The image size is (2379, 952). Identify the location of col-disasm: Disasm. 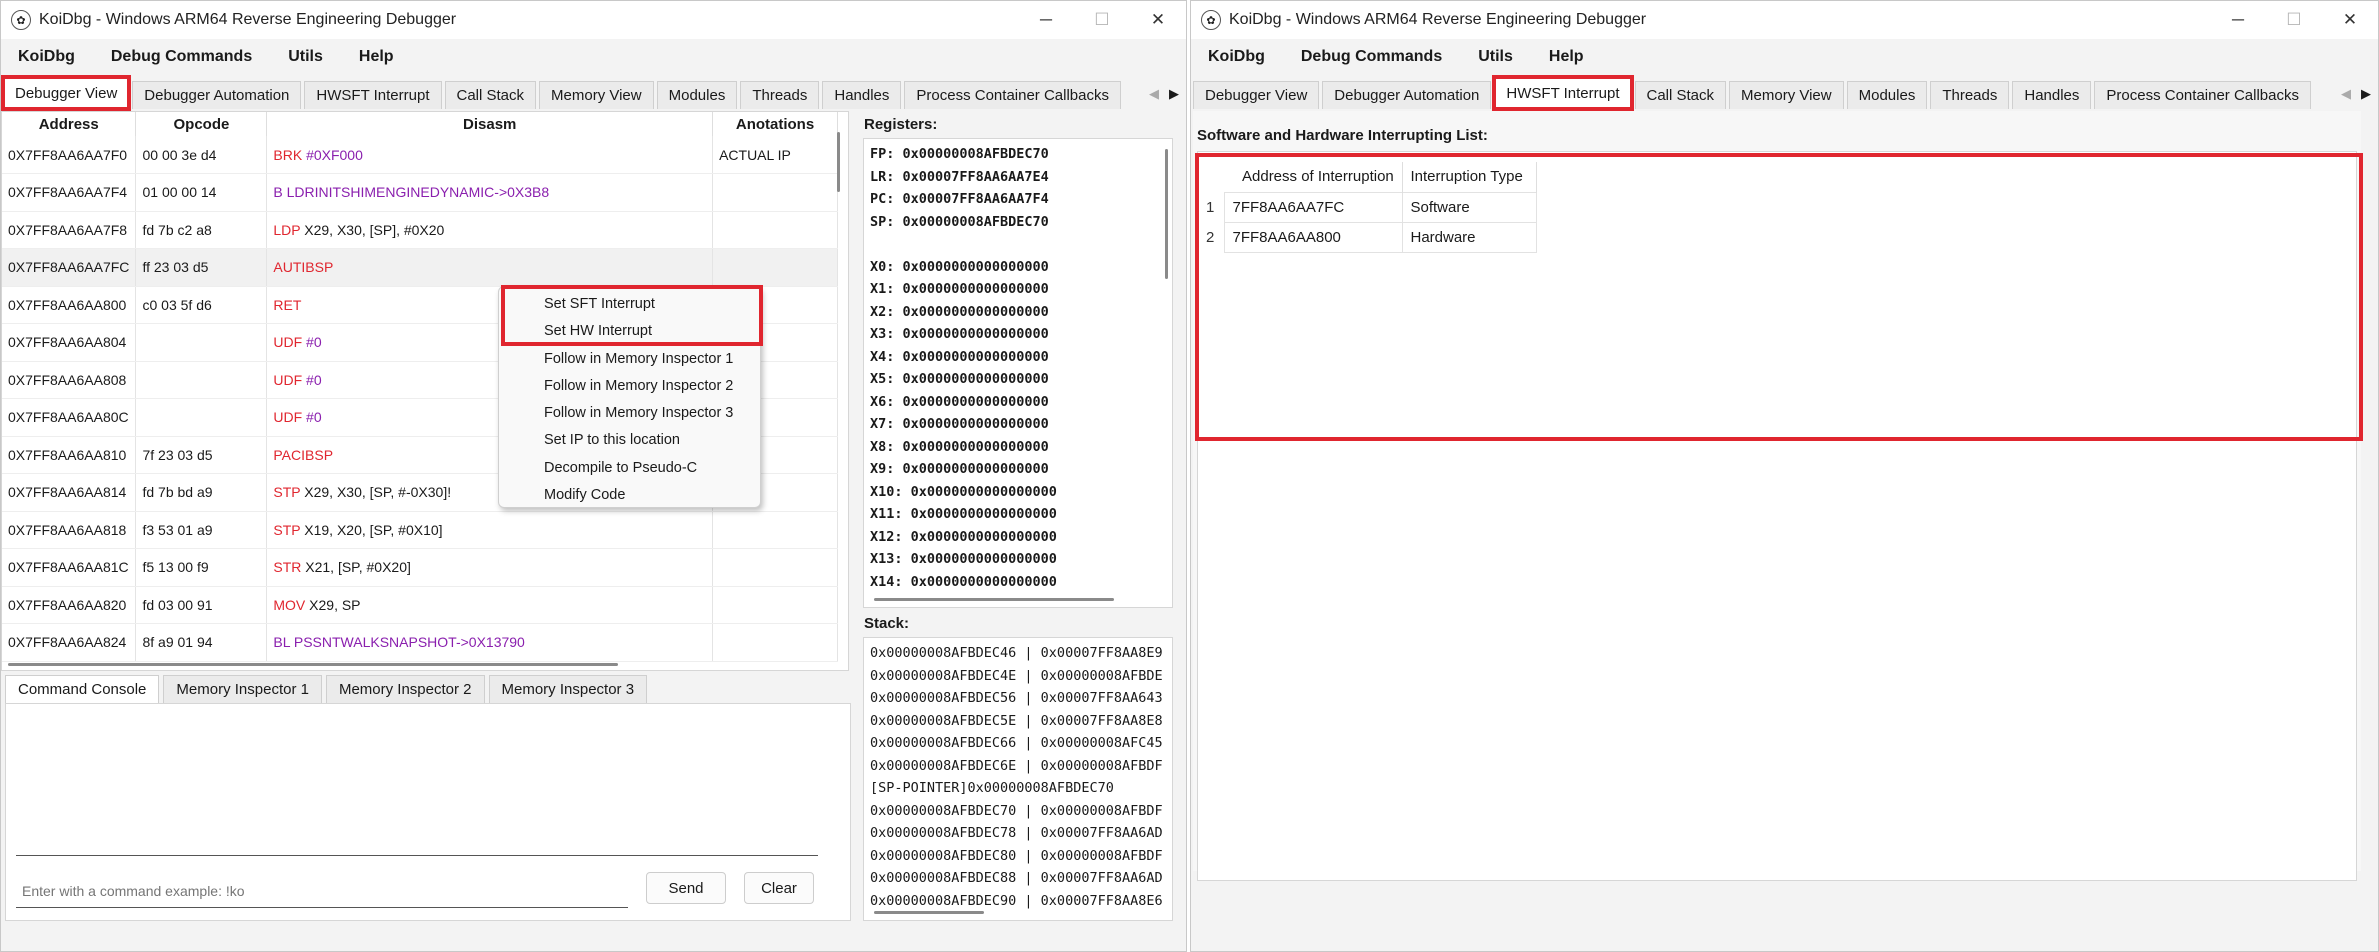
(490, 124).